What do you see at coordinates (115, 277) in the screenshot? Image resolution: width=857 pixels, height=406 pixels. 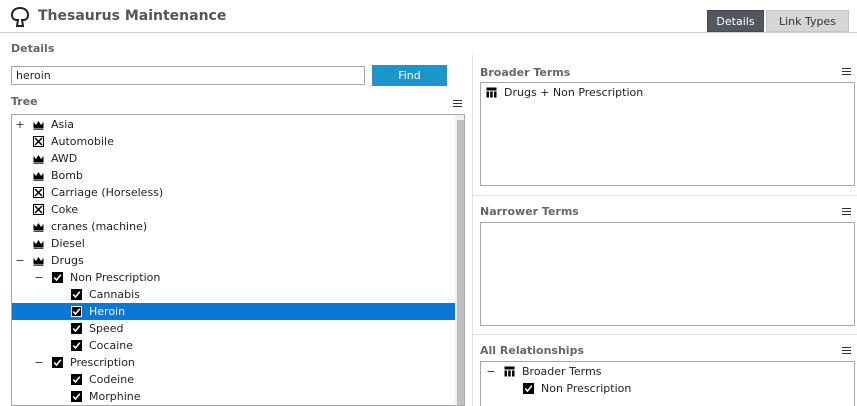 I see `tree-node-label: Non Prescription` at bounding box center [115, 277].